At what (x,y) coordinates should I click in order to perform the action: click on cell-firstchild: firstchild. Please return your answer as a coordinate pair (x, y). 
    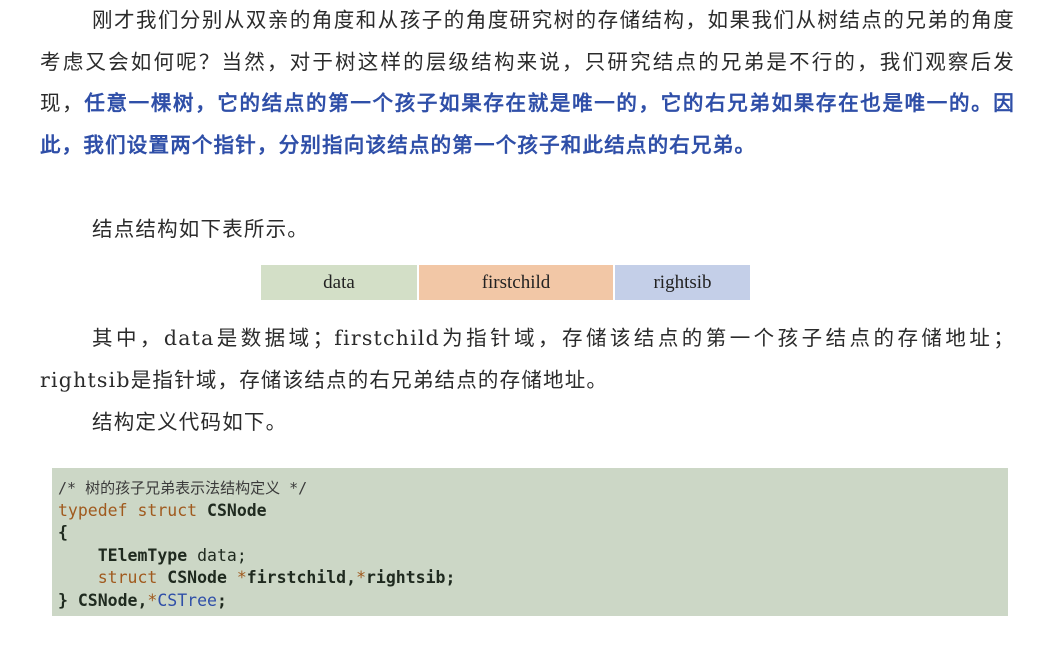
    Looking at the image, I should click on (516, 282).